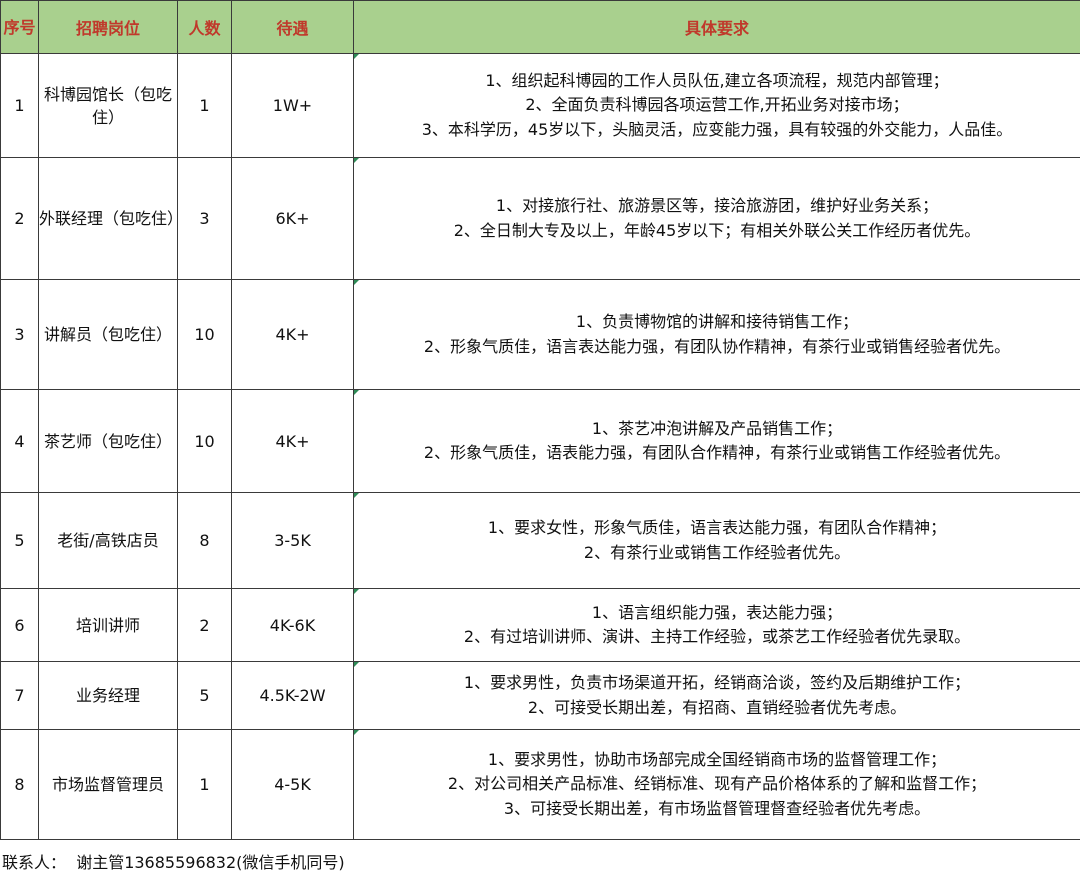 The height and width of the screenshot is (881, 1080). Describe the element at coordinates (204, 218) in the screenshot. I see `cell-count: 3` at that location.